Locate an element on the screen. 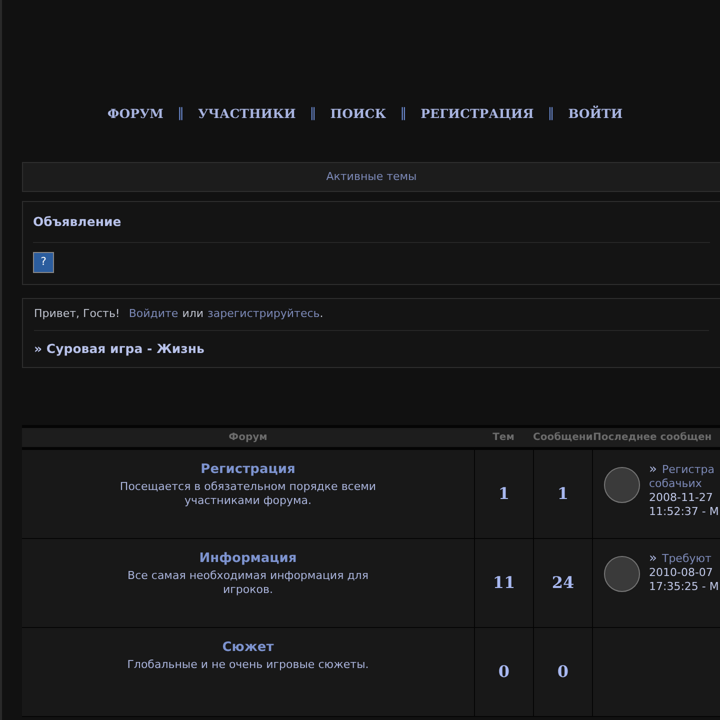  login-link: Войдите is located at coordinates (153, 314).